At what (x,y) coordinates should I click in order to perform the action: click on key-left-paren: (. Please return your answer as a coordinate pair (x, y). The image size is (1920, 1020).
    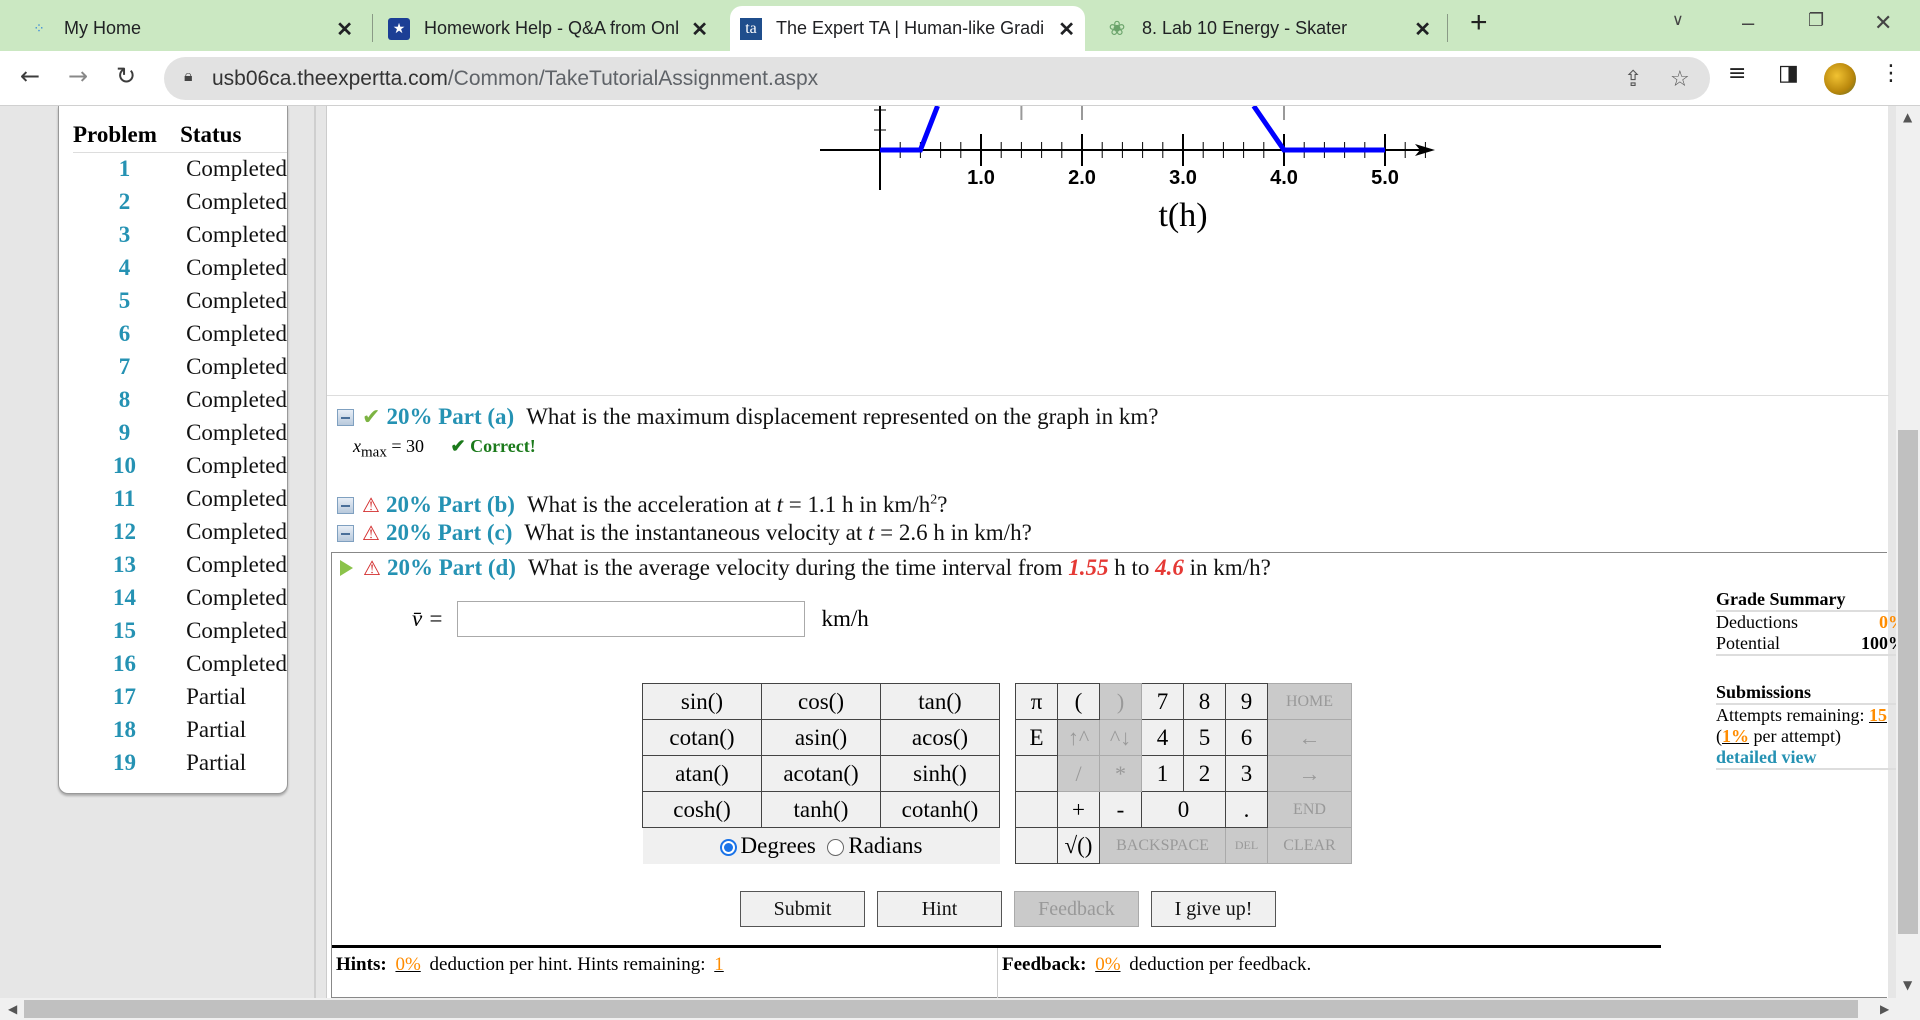
    Looking at the image, I should click on (1078, 701).